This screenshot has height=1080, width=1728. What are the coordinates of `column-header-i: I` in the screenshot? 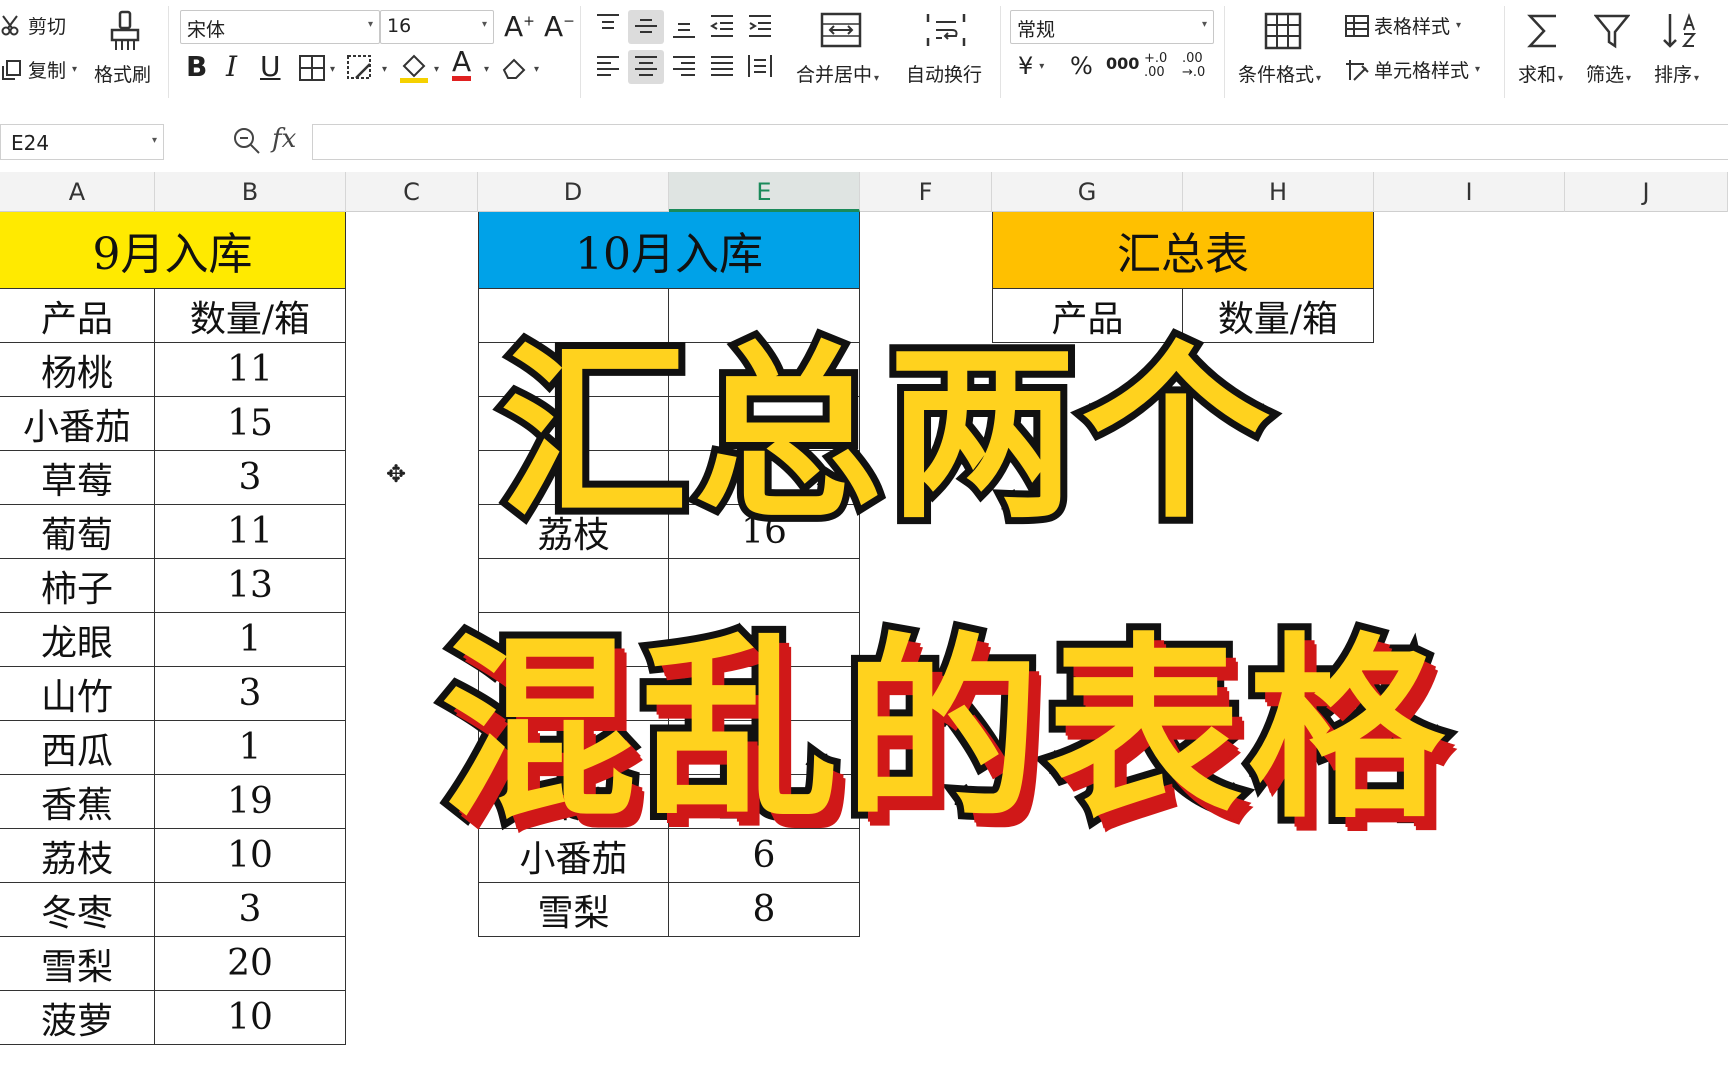 It's located at (1469, 192).